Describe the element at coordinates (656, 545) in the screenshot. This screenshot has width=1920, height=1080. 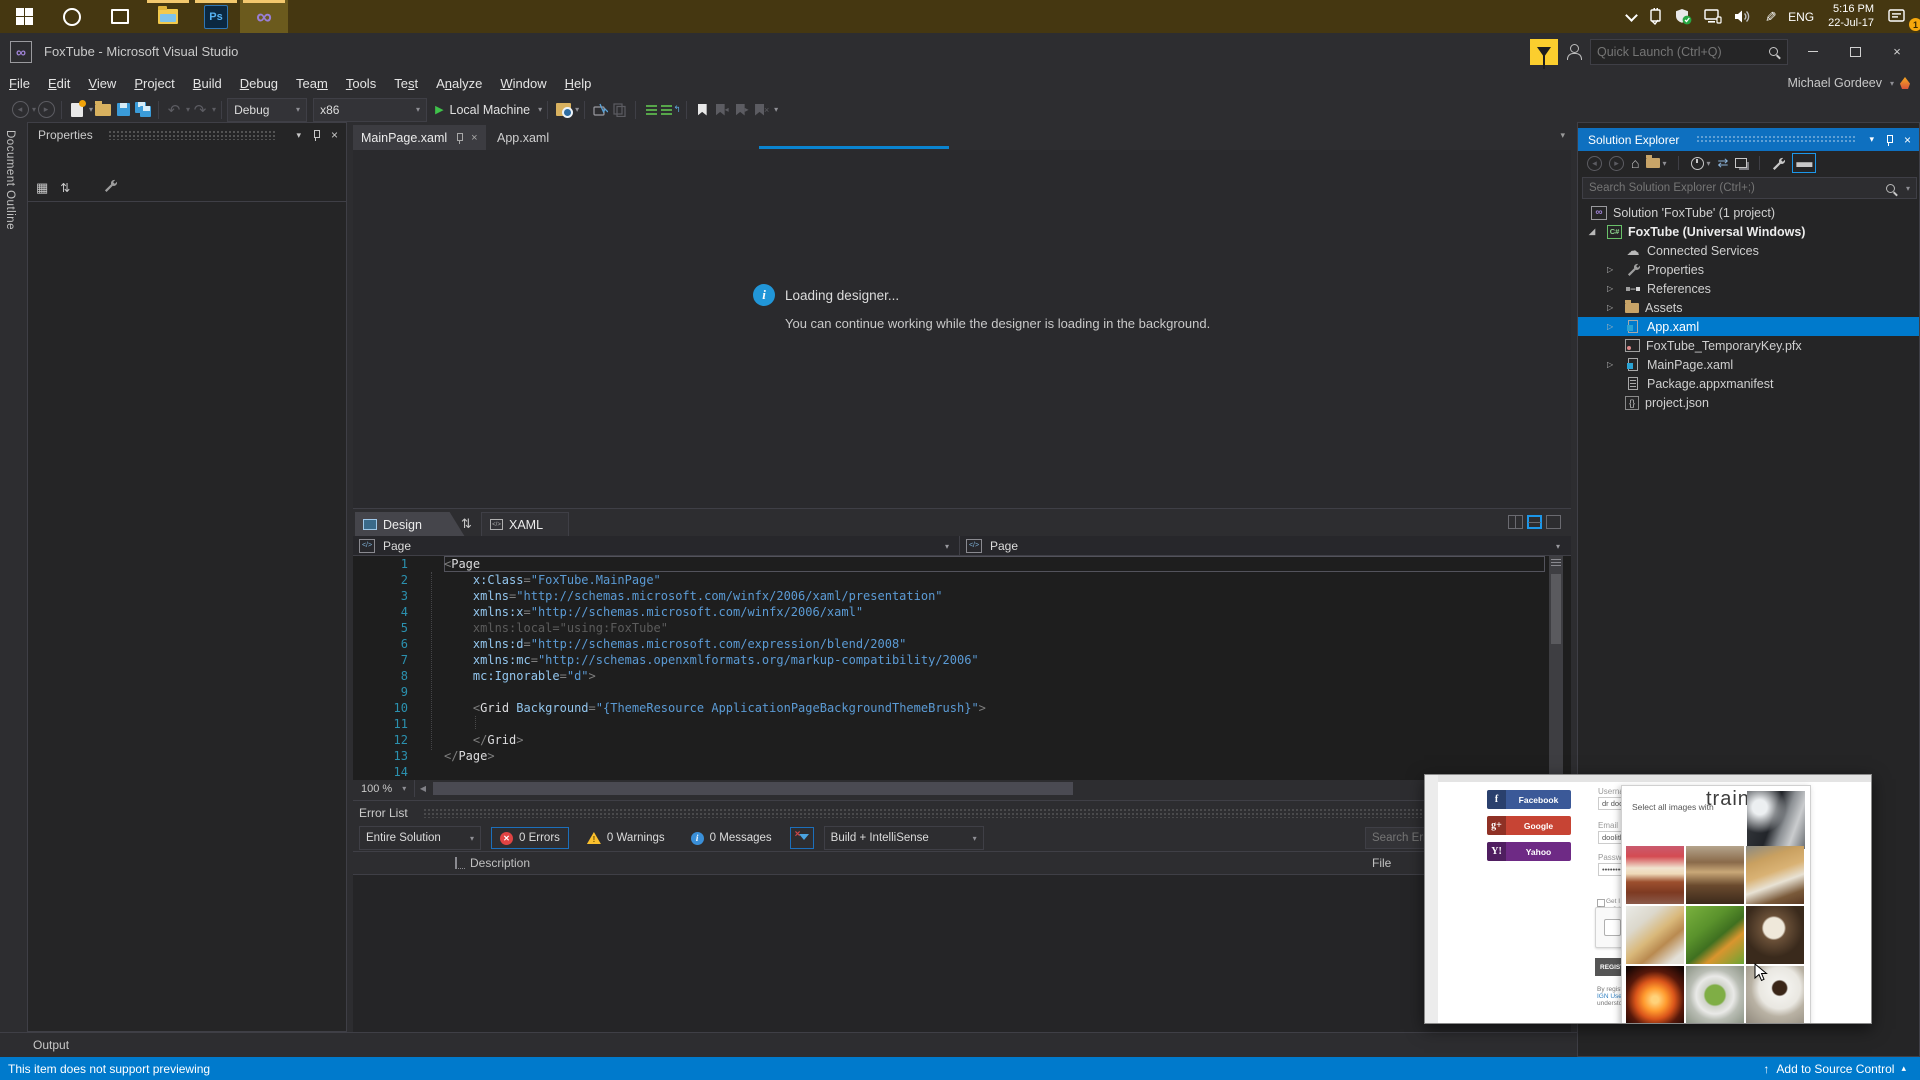
I see `breadcrumb-left: </> Page ▾` at that location.